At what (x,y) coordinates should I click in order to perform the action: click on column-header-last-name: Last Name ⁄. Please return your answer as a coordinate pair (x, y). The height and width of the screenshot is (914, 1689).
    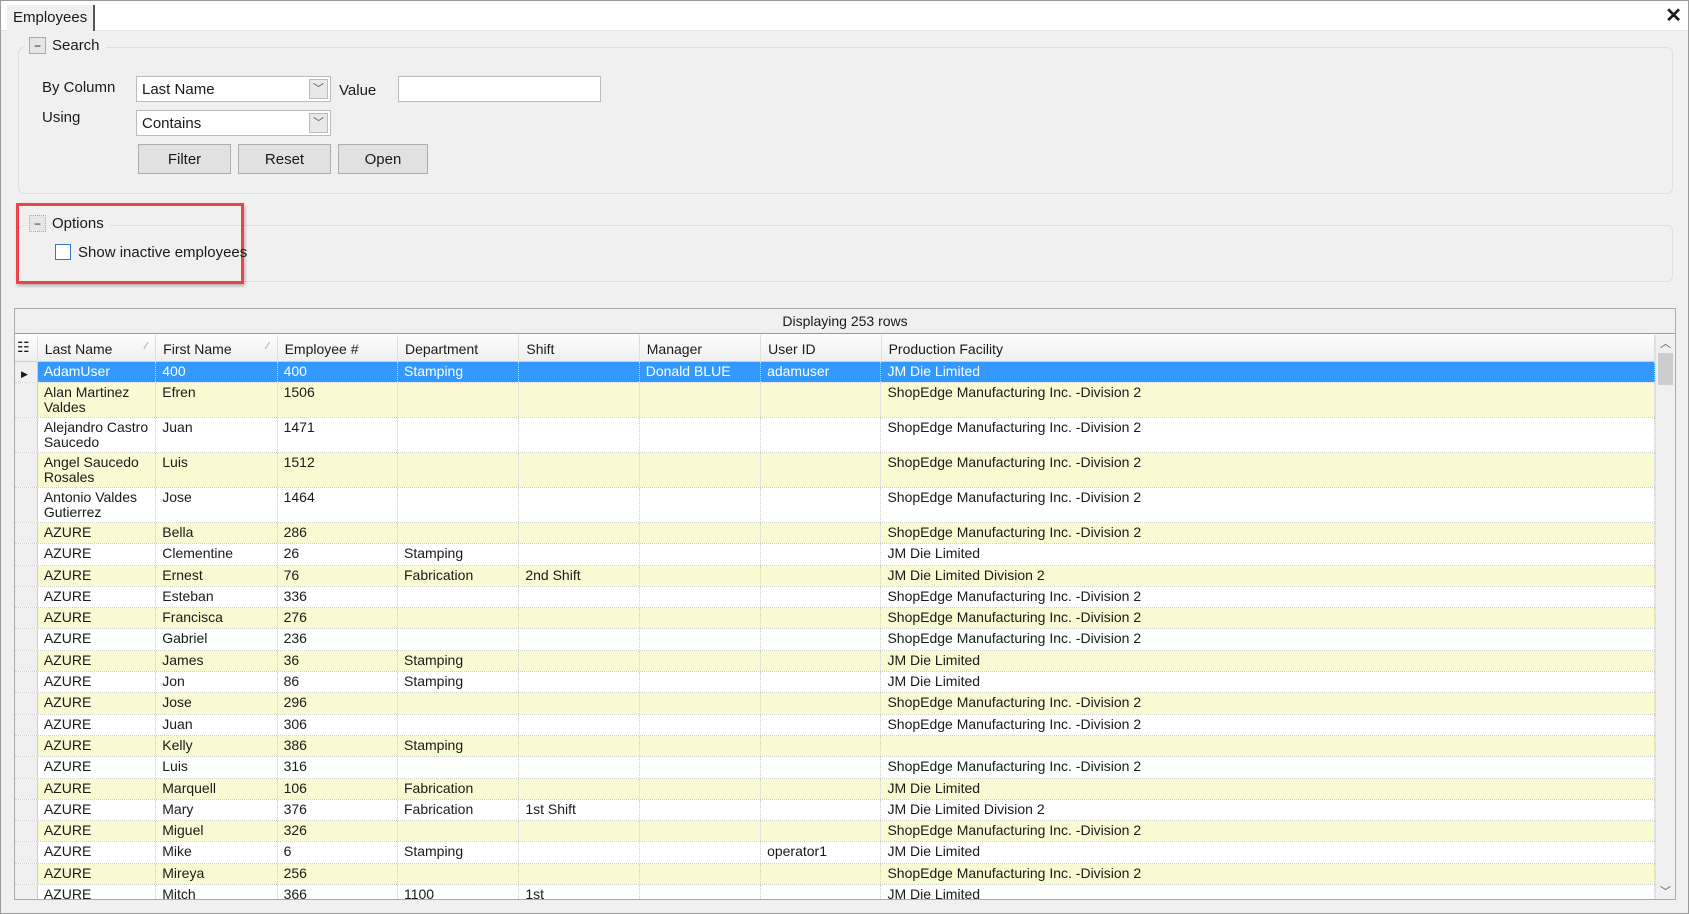
    Looking at the image, I should click on (97, 348).